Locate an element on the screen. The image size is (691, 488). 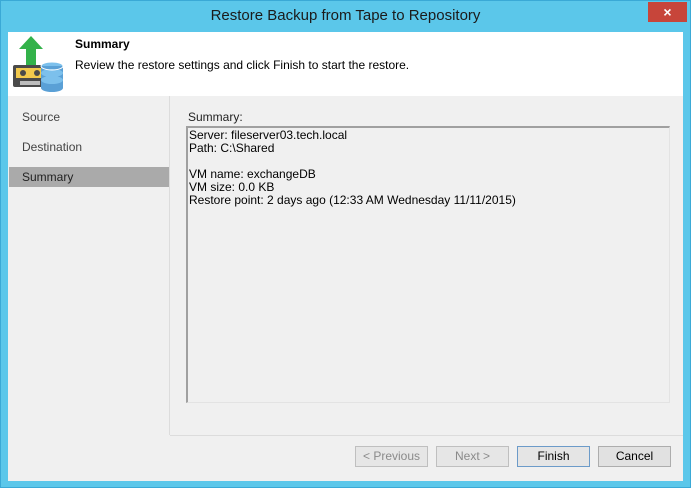
nav-divider is located at coordinates (169, 265).